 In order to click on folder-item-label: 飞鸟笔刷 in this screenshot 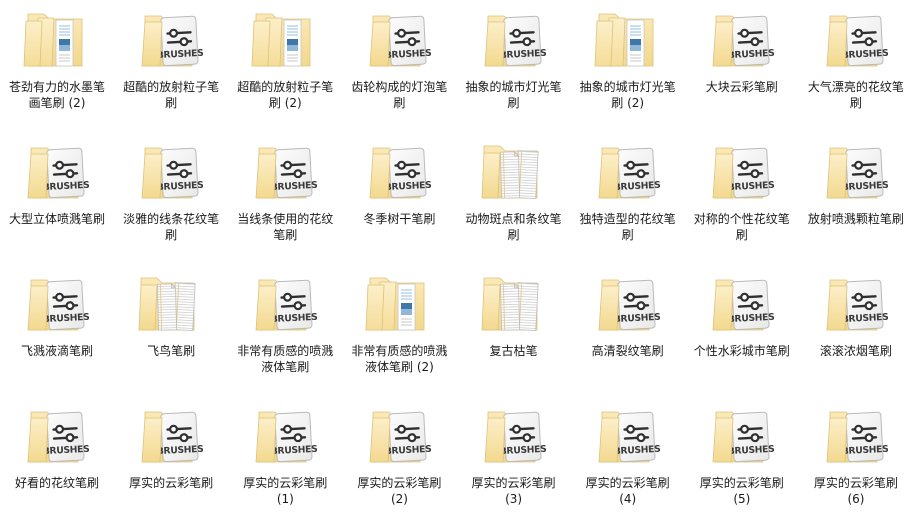, I will do `click(171, 351)`.